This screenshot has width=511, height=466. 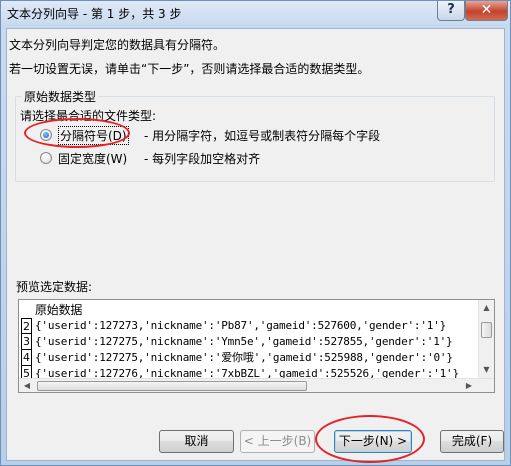 I want to click on vertical-scroll-thumb, so click(x=486, y=330).